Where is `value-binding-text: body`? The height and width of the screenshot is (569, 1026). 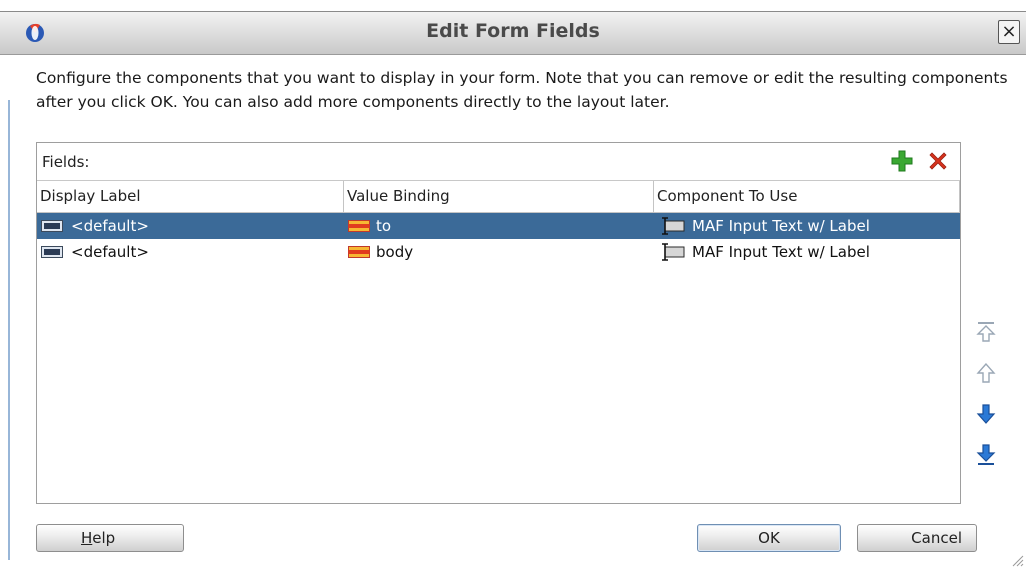
value-binding-text: body is located at coordinates (395, 252).